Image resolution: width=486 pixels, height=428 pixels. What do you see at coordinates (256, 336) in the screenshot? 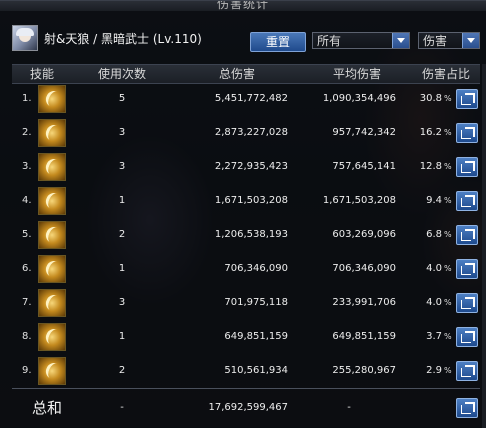
I see `row-total-damage: 649,851,159` at bounding box center [256, 336].